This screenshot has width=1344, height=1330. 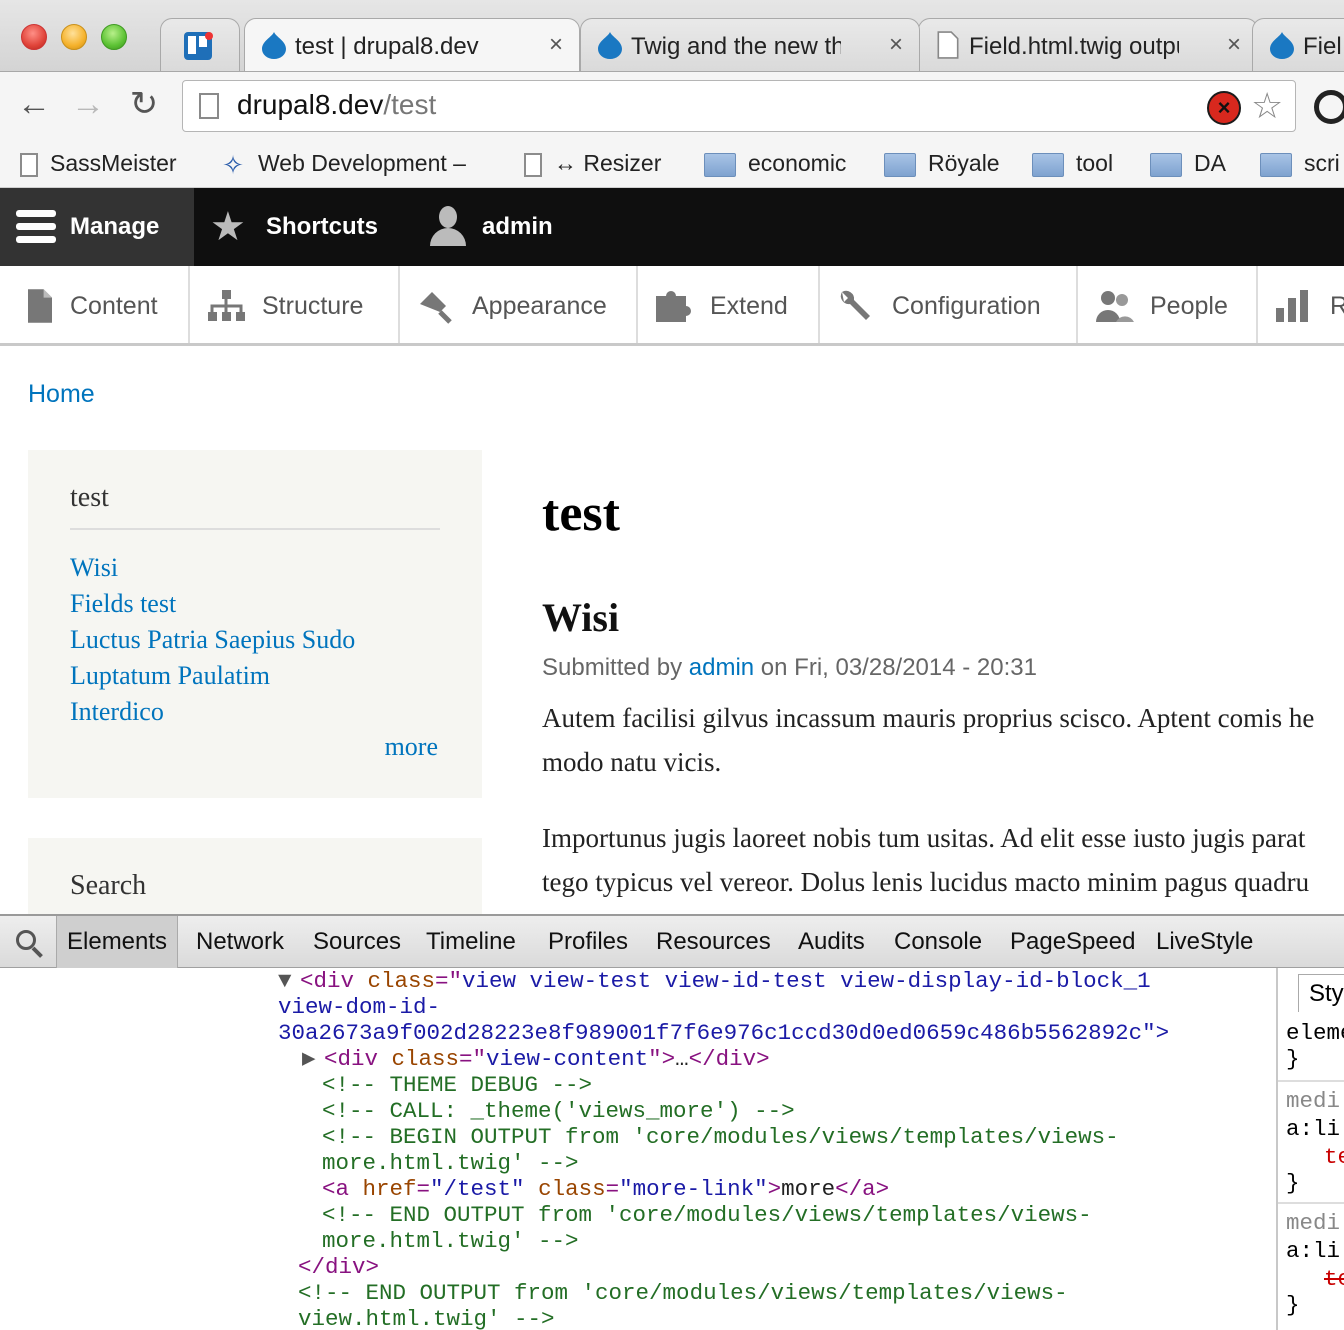 I want to click on list-item: Wisi, so click(x=212, y=568).